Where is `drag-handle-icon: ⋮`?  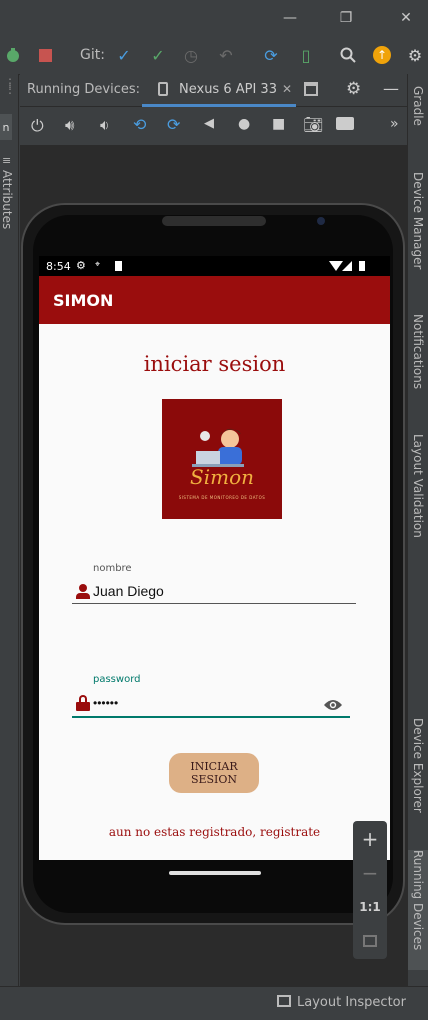 drag-handle-icon: ⋮ is located at coordinates (10, 89).